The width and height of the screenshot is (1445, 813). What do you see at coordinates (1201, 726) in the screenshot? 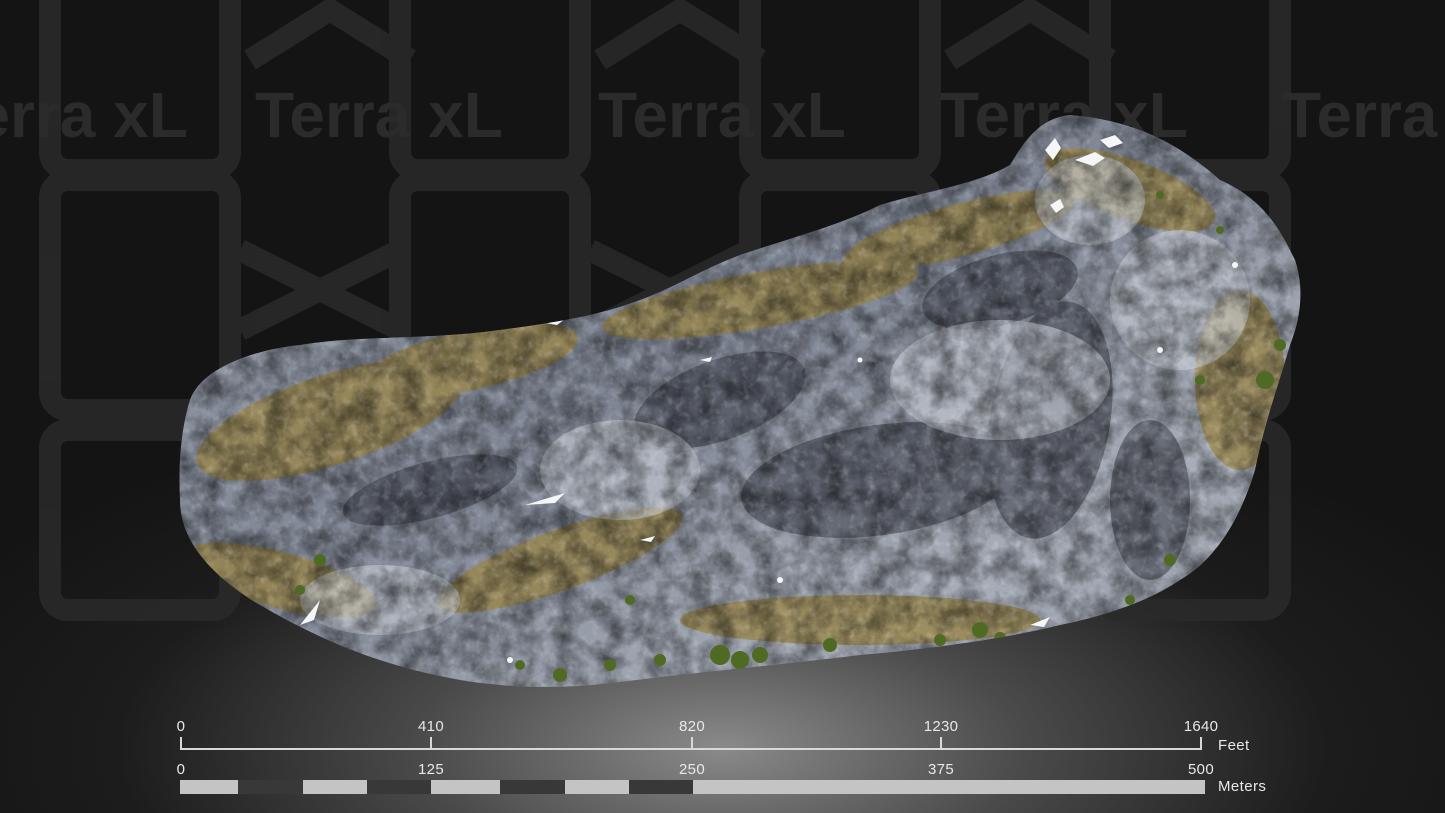
I see `feet-tick-label: 1640` at bounding box center [1201, 726].